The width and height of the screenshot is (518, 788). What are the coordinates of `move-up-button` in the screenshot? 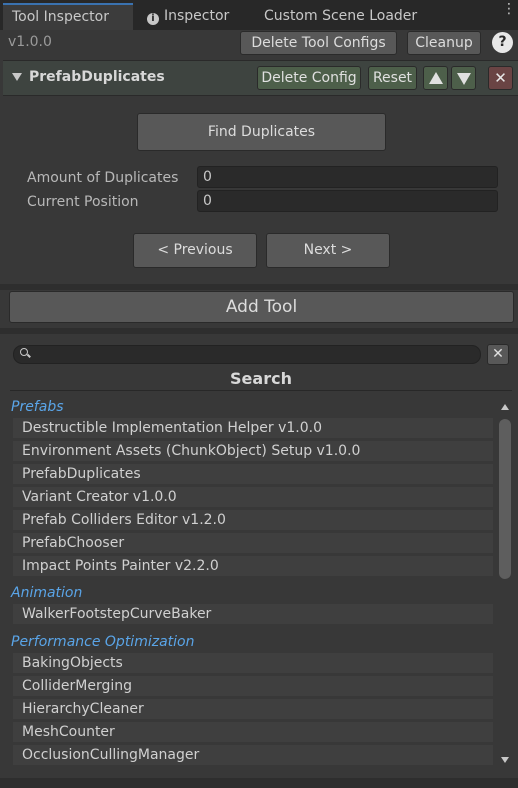 It's located at (435, 78).